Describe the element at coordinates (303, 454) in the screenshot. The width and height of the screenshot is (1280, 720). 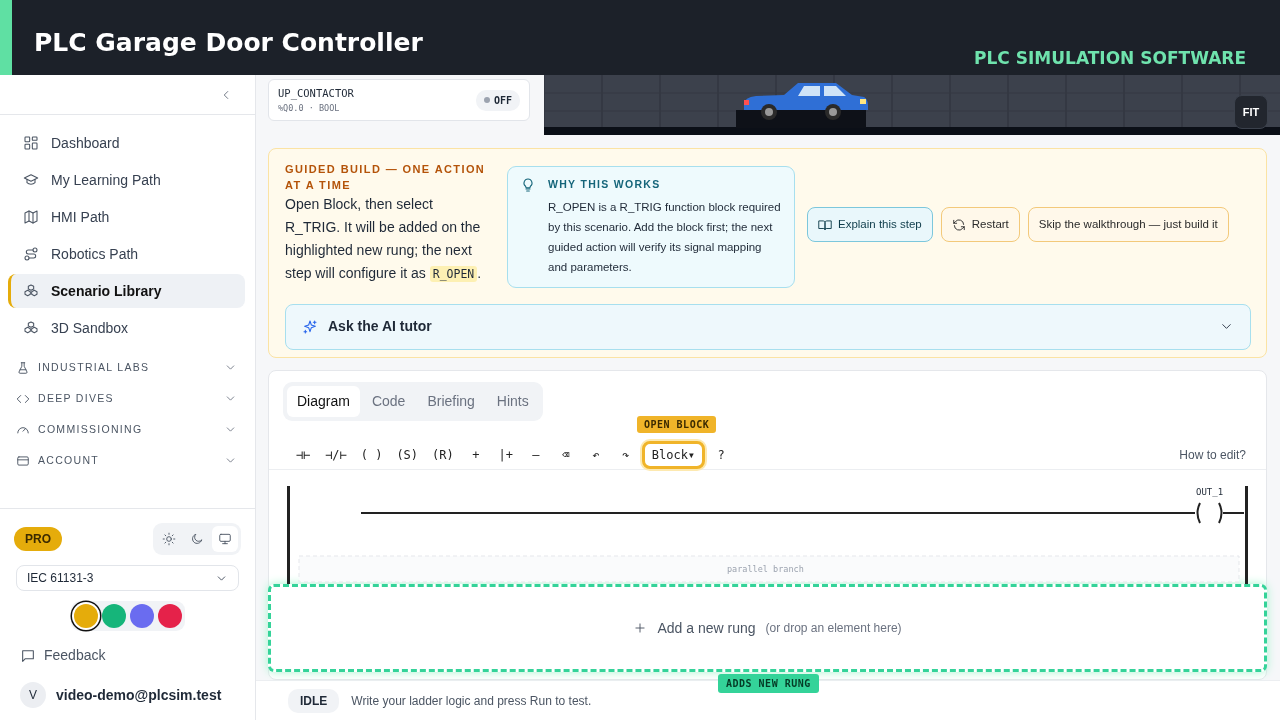
I see `tool-button: ⊣⊢` at that location.